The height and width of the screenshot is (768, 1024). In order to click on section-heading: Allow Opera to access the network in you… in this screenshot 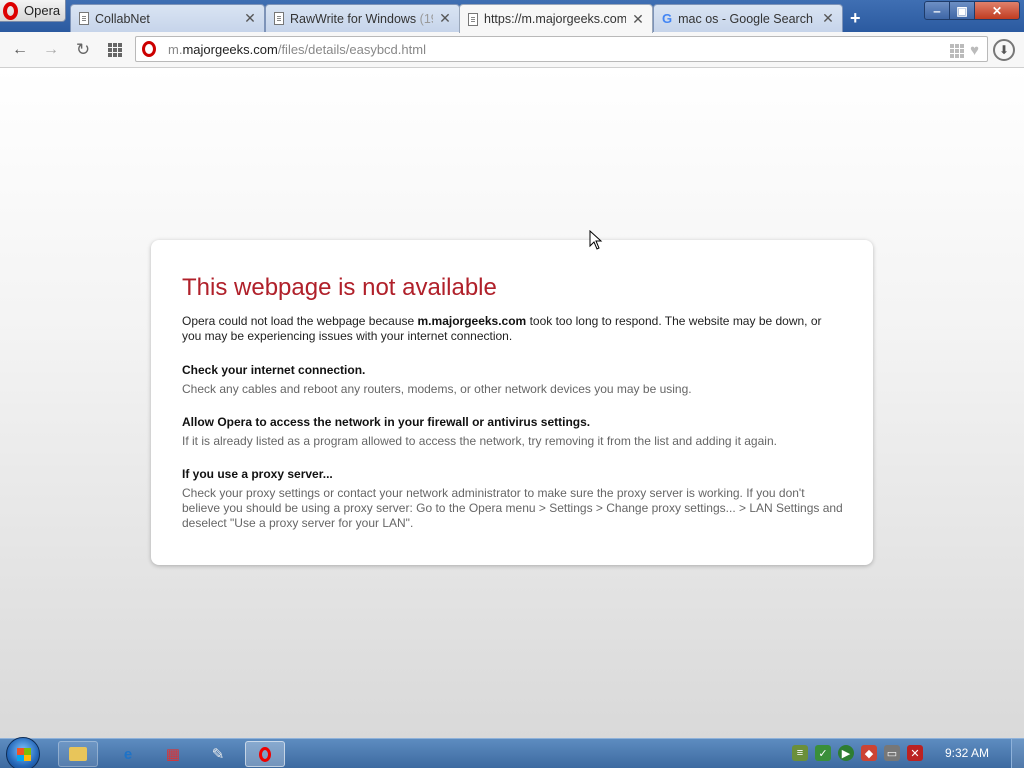, I will do `click(386, 422)`.